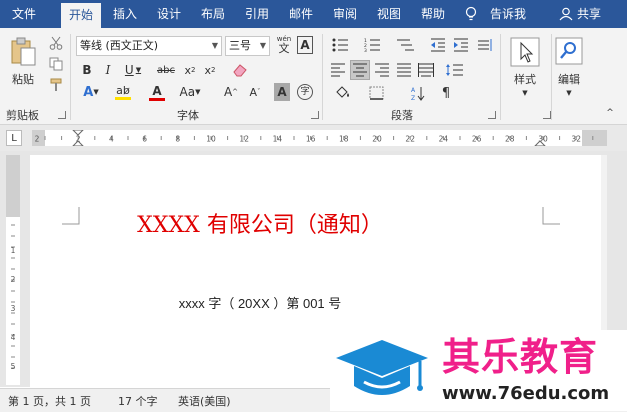 The width and height of the screenshot is (627, 412). What do you see at coordinates (413, 98) in the screenshot?
I see `svg-text: Z` at bounding box center [413, 98].